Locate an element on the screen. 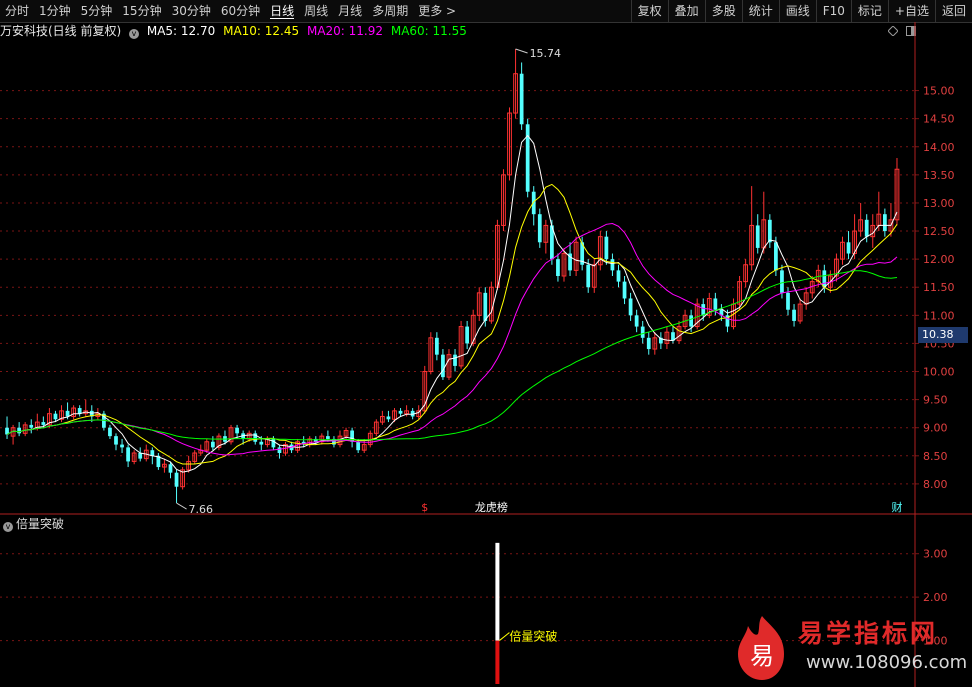  low-price-label: 7.66 is located at coordinates (201, 509).